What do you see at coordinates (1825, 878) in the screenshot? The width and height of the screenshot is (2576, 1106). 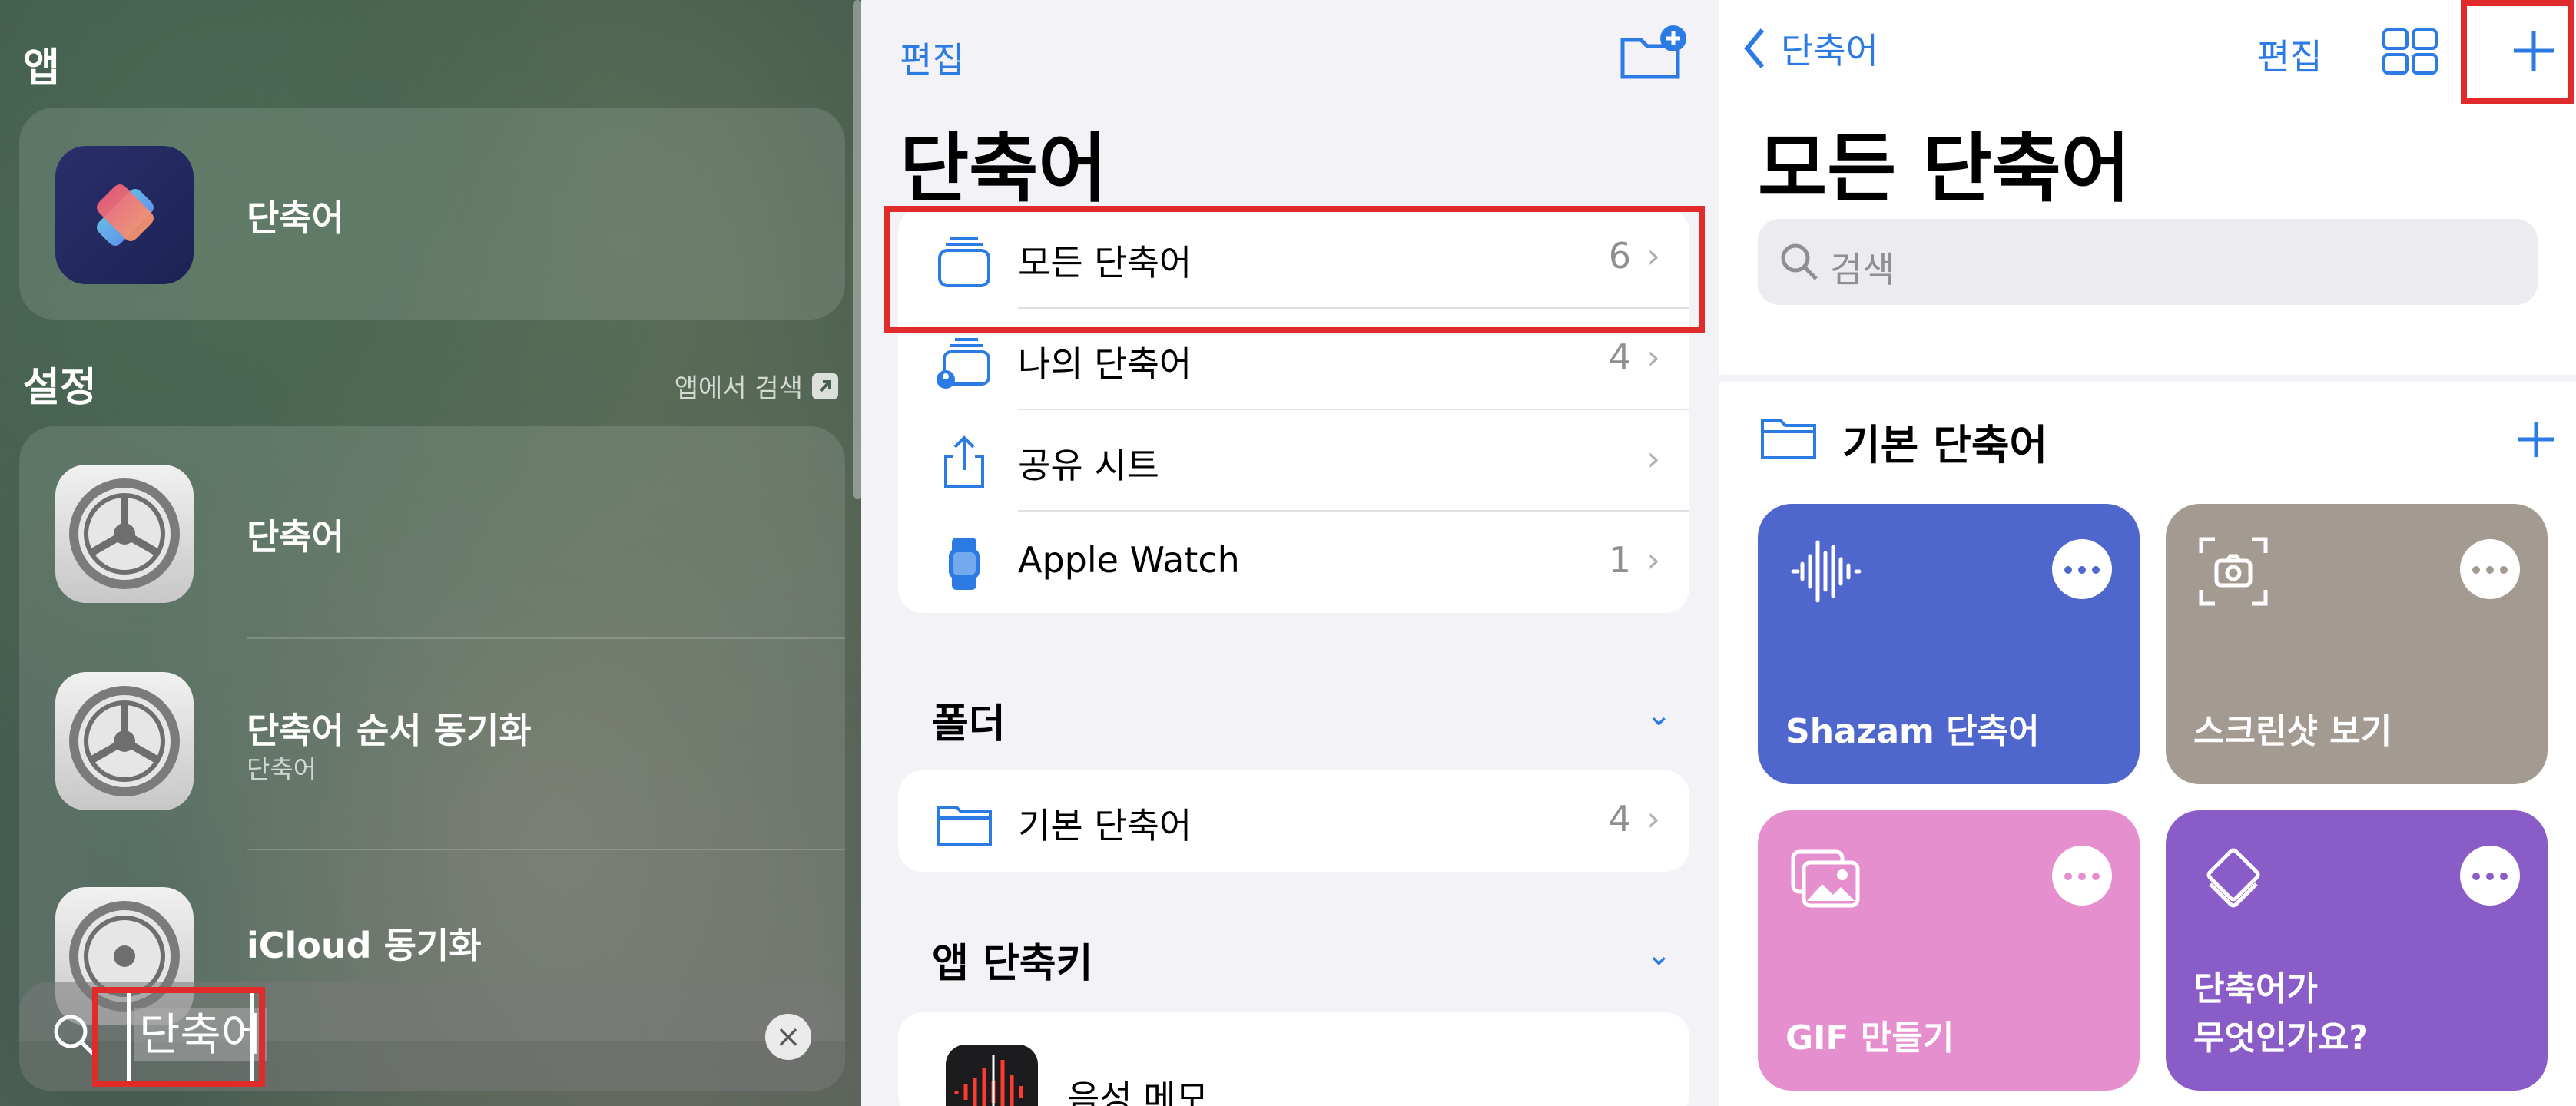 I see `photos-icon` at bounding box center [1825, 878].